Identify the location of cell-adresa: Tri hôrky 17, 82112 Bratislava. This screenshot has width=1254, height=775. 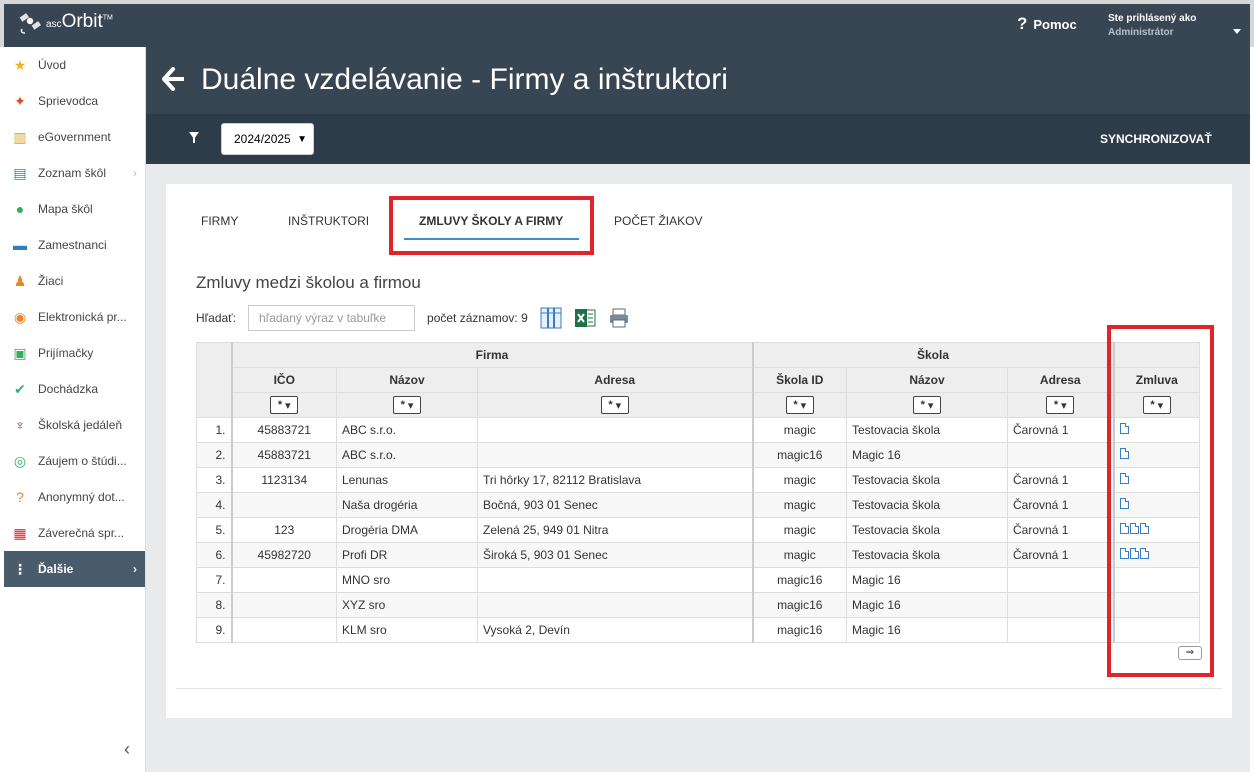
(615, 480).